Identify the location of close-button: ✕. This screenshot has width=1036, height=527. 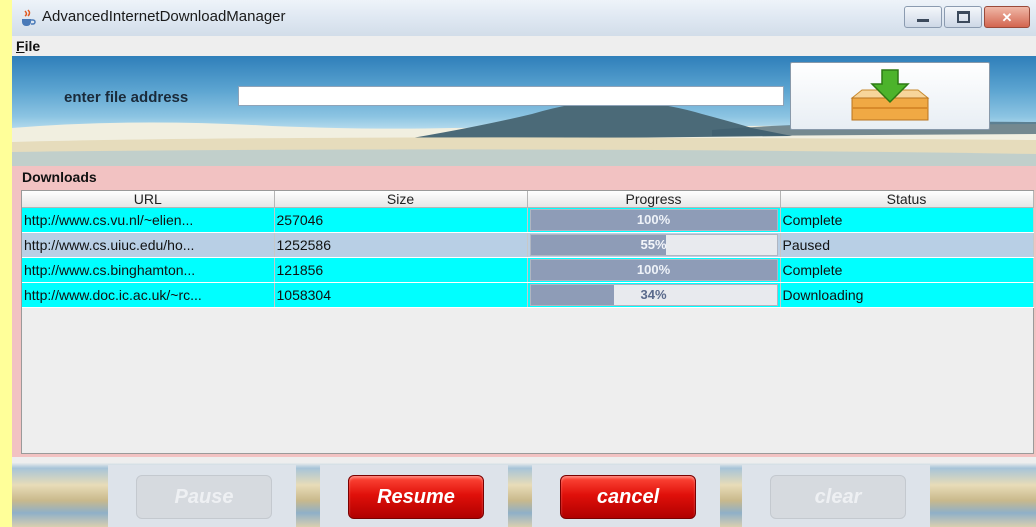
(1007, 17).